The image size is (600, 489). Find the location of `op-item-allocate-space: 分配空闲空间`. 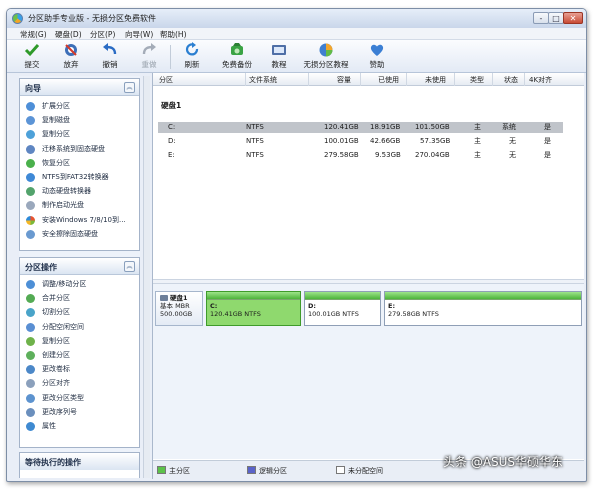

op-item-allocate-space: 分配空闲空间 is located at coordinates (79, 327).